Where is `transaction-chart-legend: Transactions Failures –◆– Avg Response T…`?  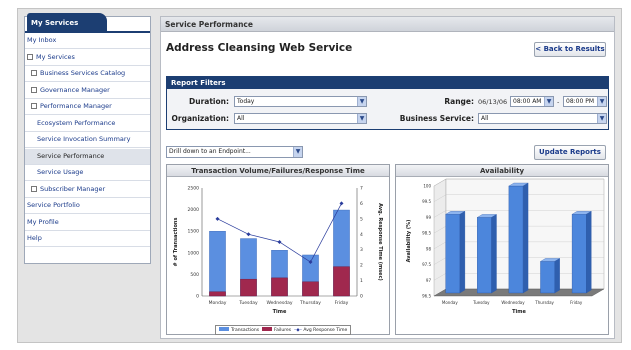 transaction-chart-legend: Transactions Failures –◆– Avg Response T… is located at coordinates (283, 330).